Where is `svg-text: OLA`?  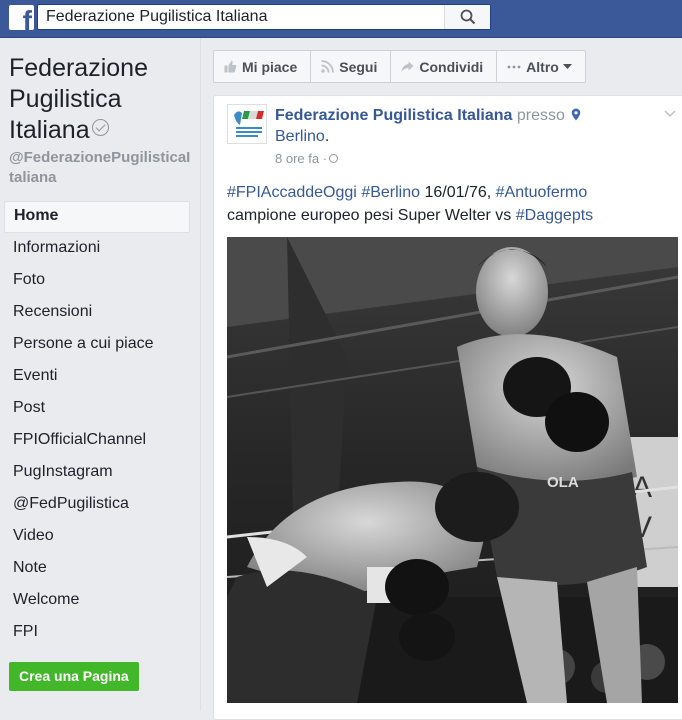
svg-text: OLA is located at coordinates (563, 482).